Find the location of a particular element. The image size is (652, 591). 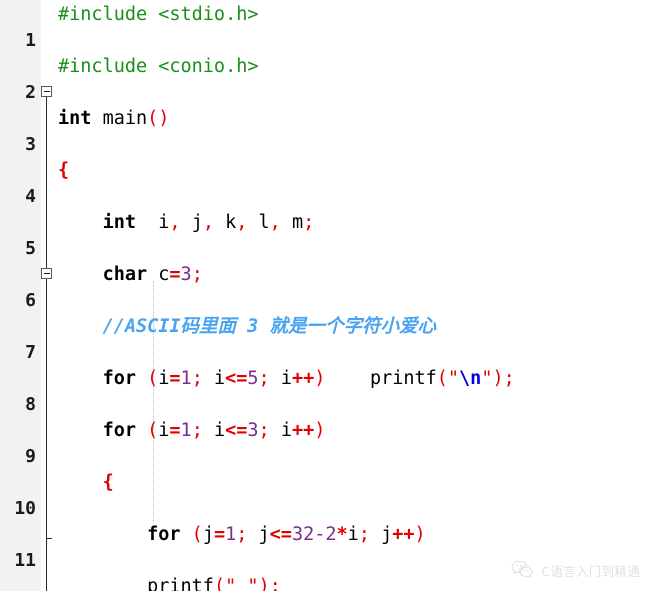

code-line: 7 //ASCII码里面 3 就是一个字符小爱心 is located at coordinates (326, 338).